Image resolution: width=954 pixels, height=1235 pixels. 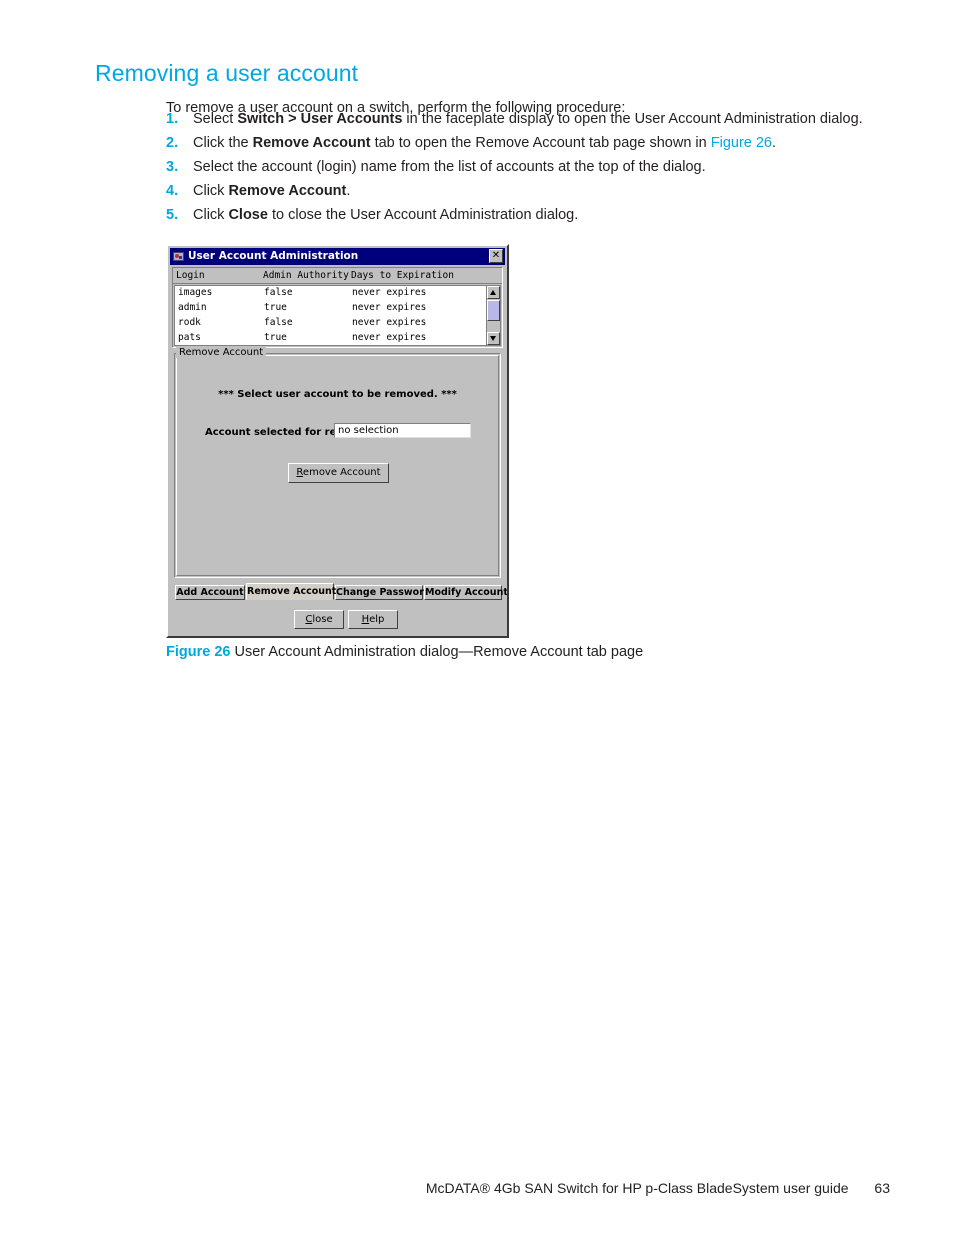 I want to click on tab-add-account: Add Account, so click(x=210, y=592).